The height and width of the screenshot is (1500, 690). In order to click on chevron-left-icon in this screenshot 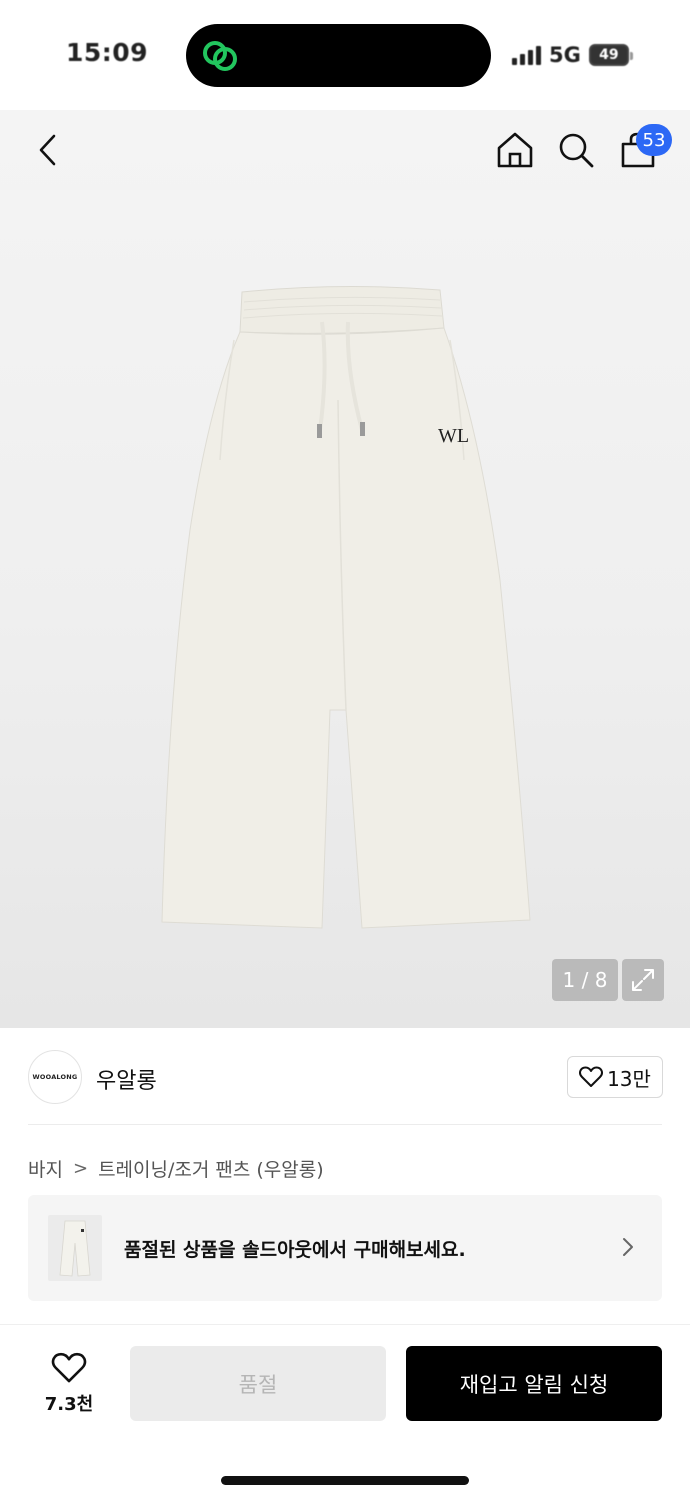, I will do `click(47, 150)`.